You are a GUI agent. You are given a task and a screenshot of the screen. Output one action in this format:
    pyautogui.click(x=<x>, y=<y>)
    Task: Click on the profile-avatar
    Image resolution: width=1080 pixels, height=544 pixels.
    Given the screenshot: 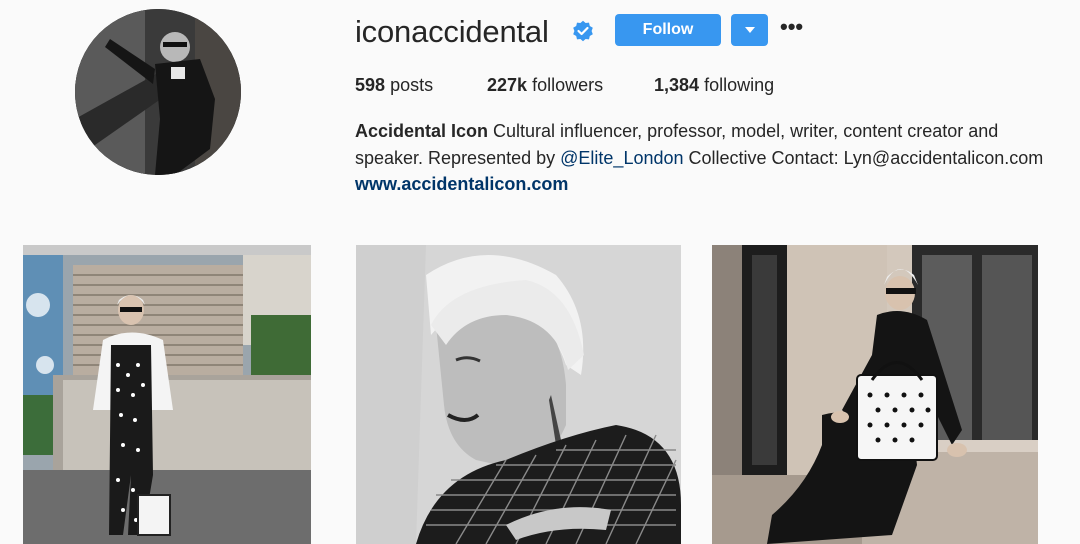 What is the action you would take?
    pyautogui.click(x=158, y=92)
    